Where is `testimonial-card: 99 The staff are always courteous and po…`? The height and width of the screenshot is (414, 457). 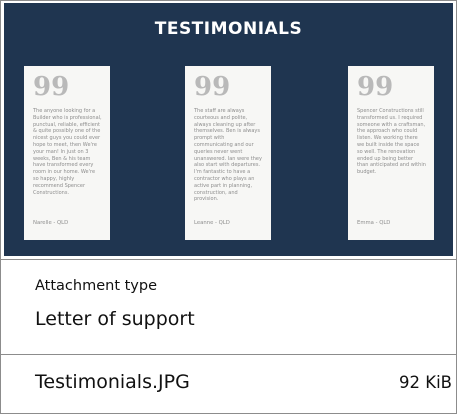 testimonial-card: 99 The staff are always courteous and po… is located at coordinates (228, 153).